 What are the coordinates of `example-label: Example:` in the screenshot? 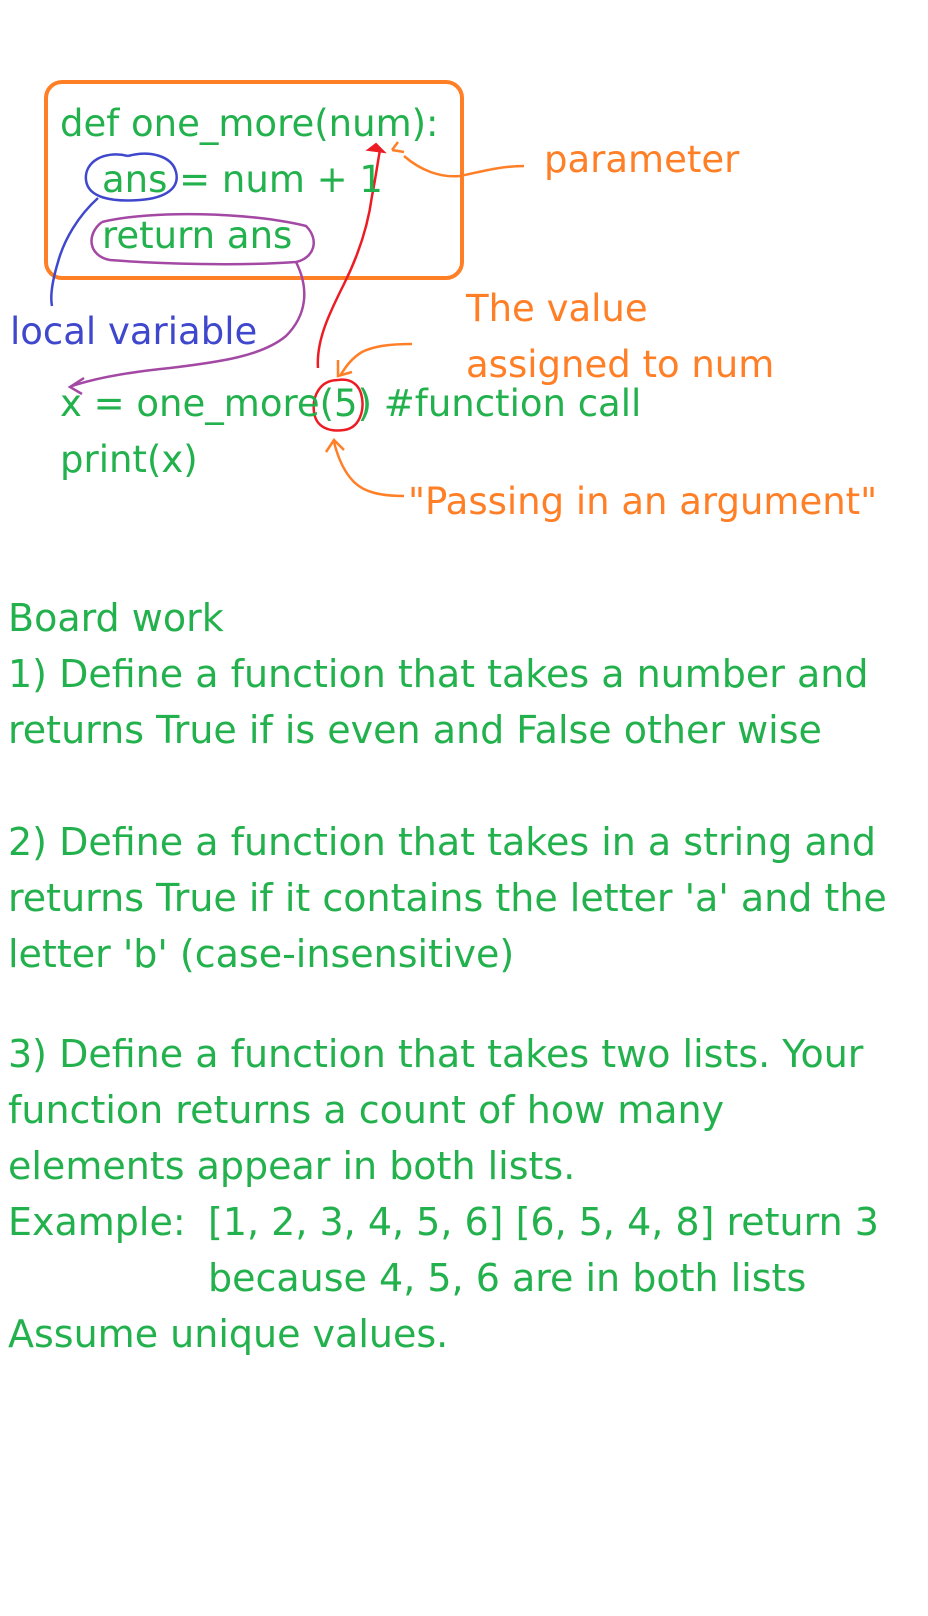 It's located at (97, 1222).